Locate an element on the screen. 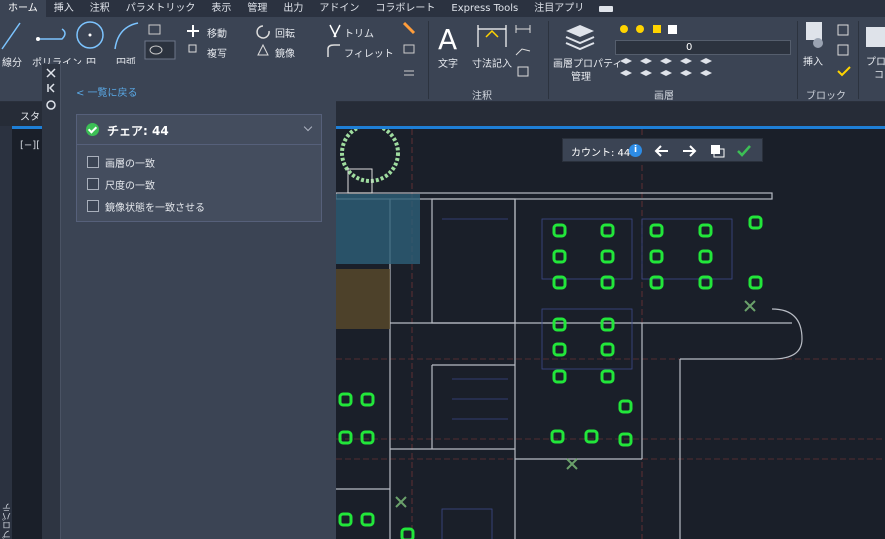  gear-icon is located at coordinates (51, 105).